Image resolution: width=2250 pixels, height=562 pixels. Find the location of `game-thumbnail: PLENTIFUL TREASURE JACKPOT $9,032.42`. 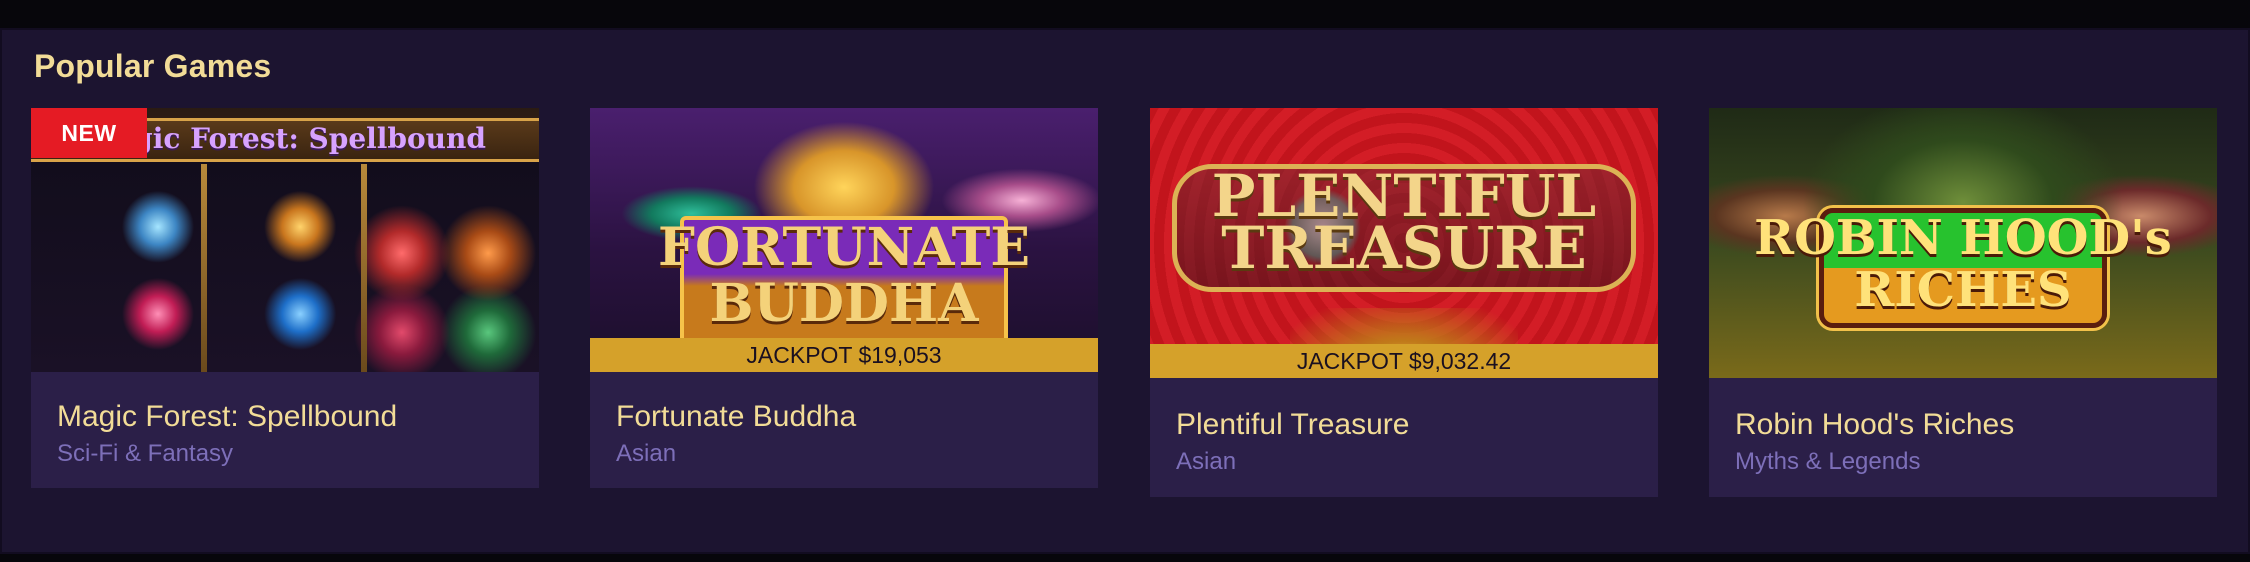

game-thumbnail: PLENTIFUL TREASURE JACKPOT $9,032.42 is located at coordinates (1404, 243).